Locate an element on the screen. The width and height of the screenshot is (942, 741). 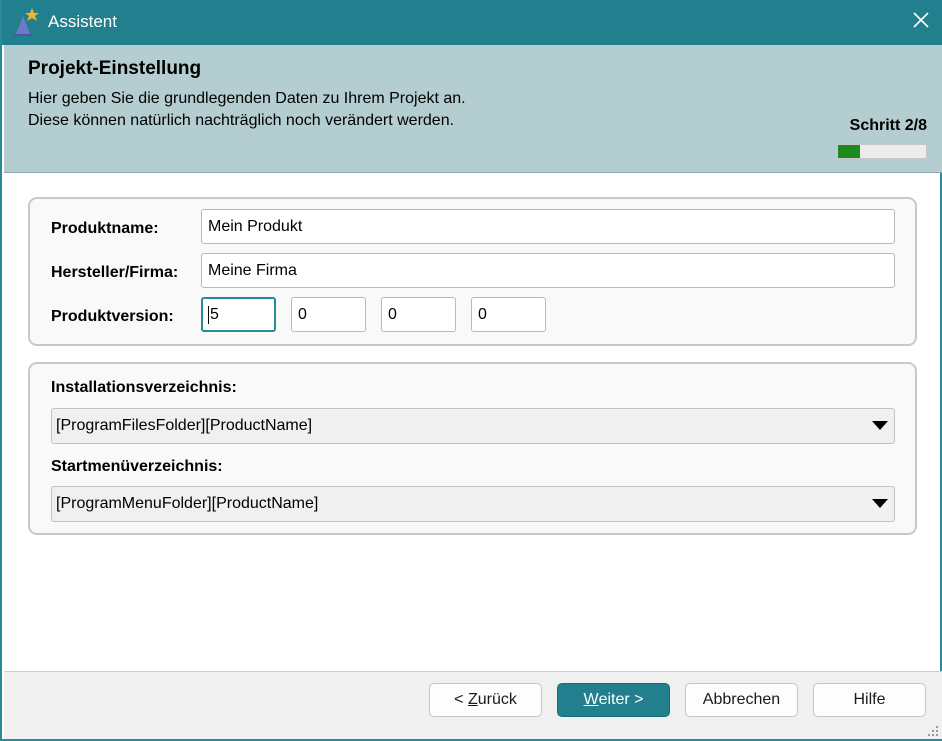
step-progress-fill is located at coordinates (849, 151).